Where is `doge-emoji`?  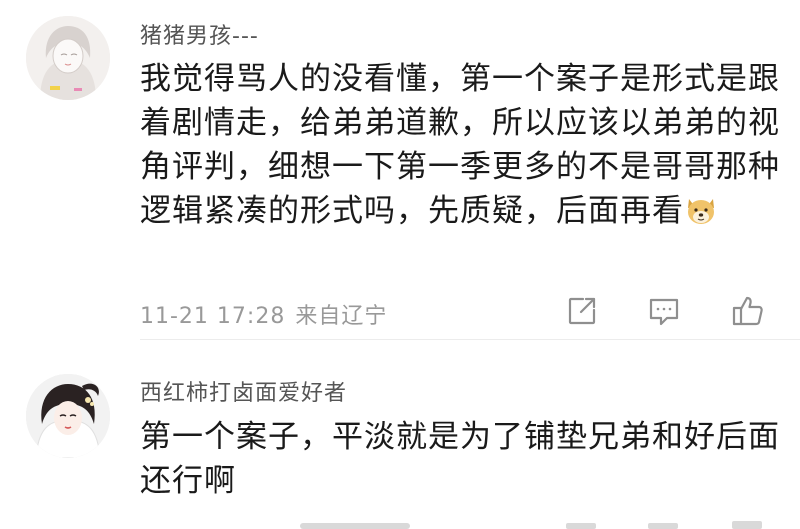 doge-emoji is located at coordinates (701, 210).